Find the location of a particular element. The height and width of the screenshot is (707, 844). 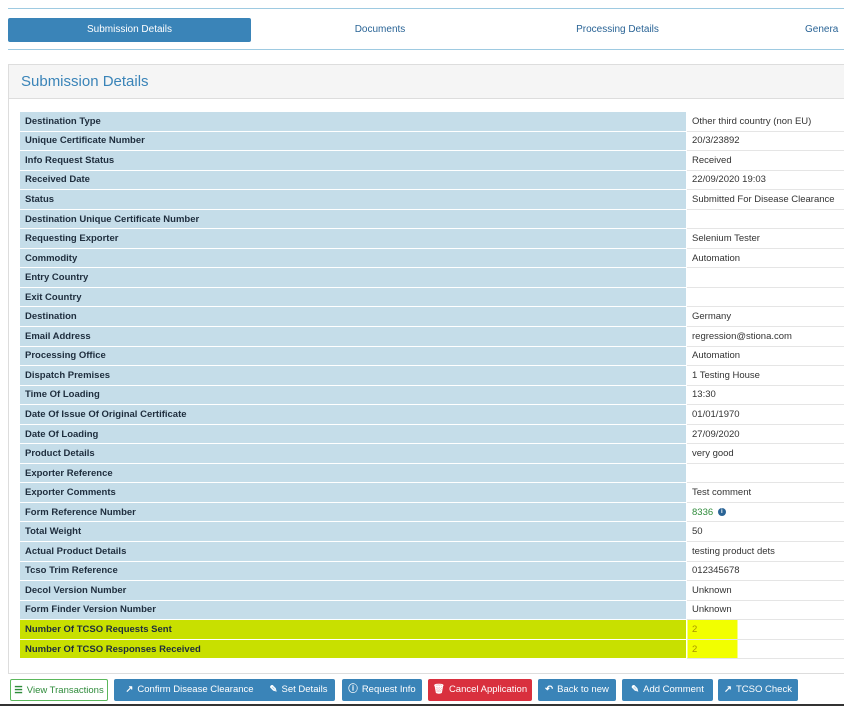

cancel-application-label: Cancel Application is located at coordinates (488, 689).